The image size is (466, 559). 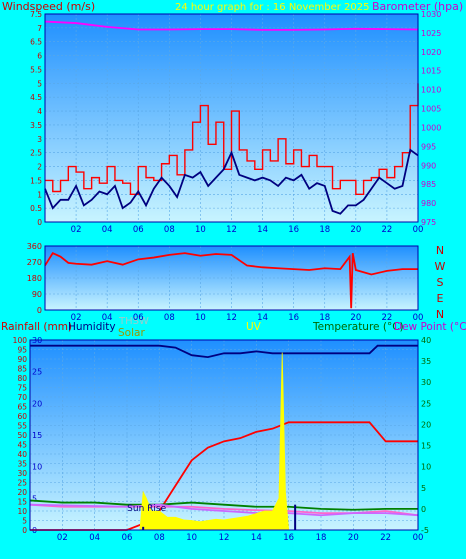 What do you see at coordinates (36, 180) in the screenshot?
I see `wind-panel-y-left-tick: 1.5` at bounding box center [36, 180].